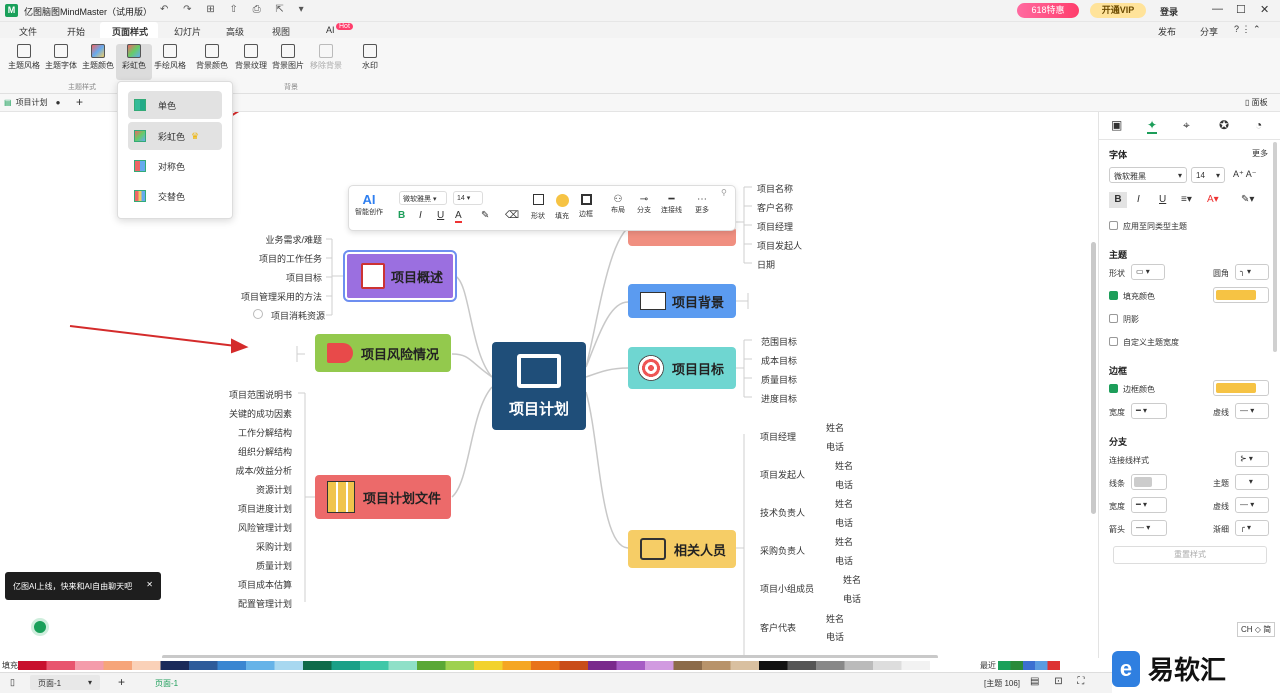 This screenshot has height=693, width=1280. What do you see at coordinates (1117, 412) in the screenshot?
I see `border-width-label: 宽度` at bounding box center [1117, 412].